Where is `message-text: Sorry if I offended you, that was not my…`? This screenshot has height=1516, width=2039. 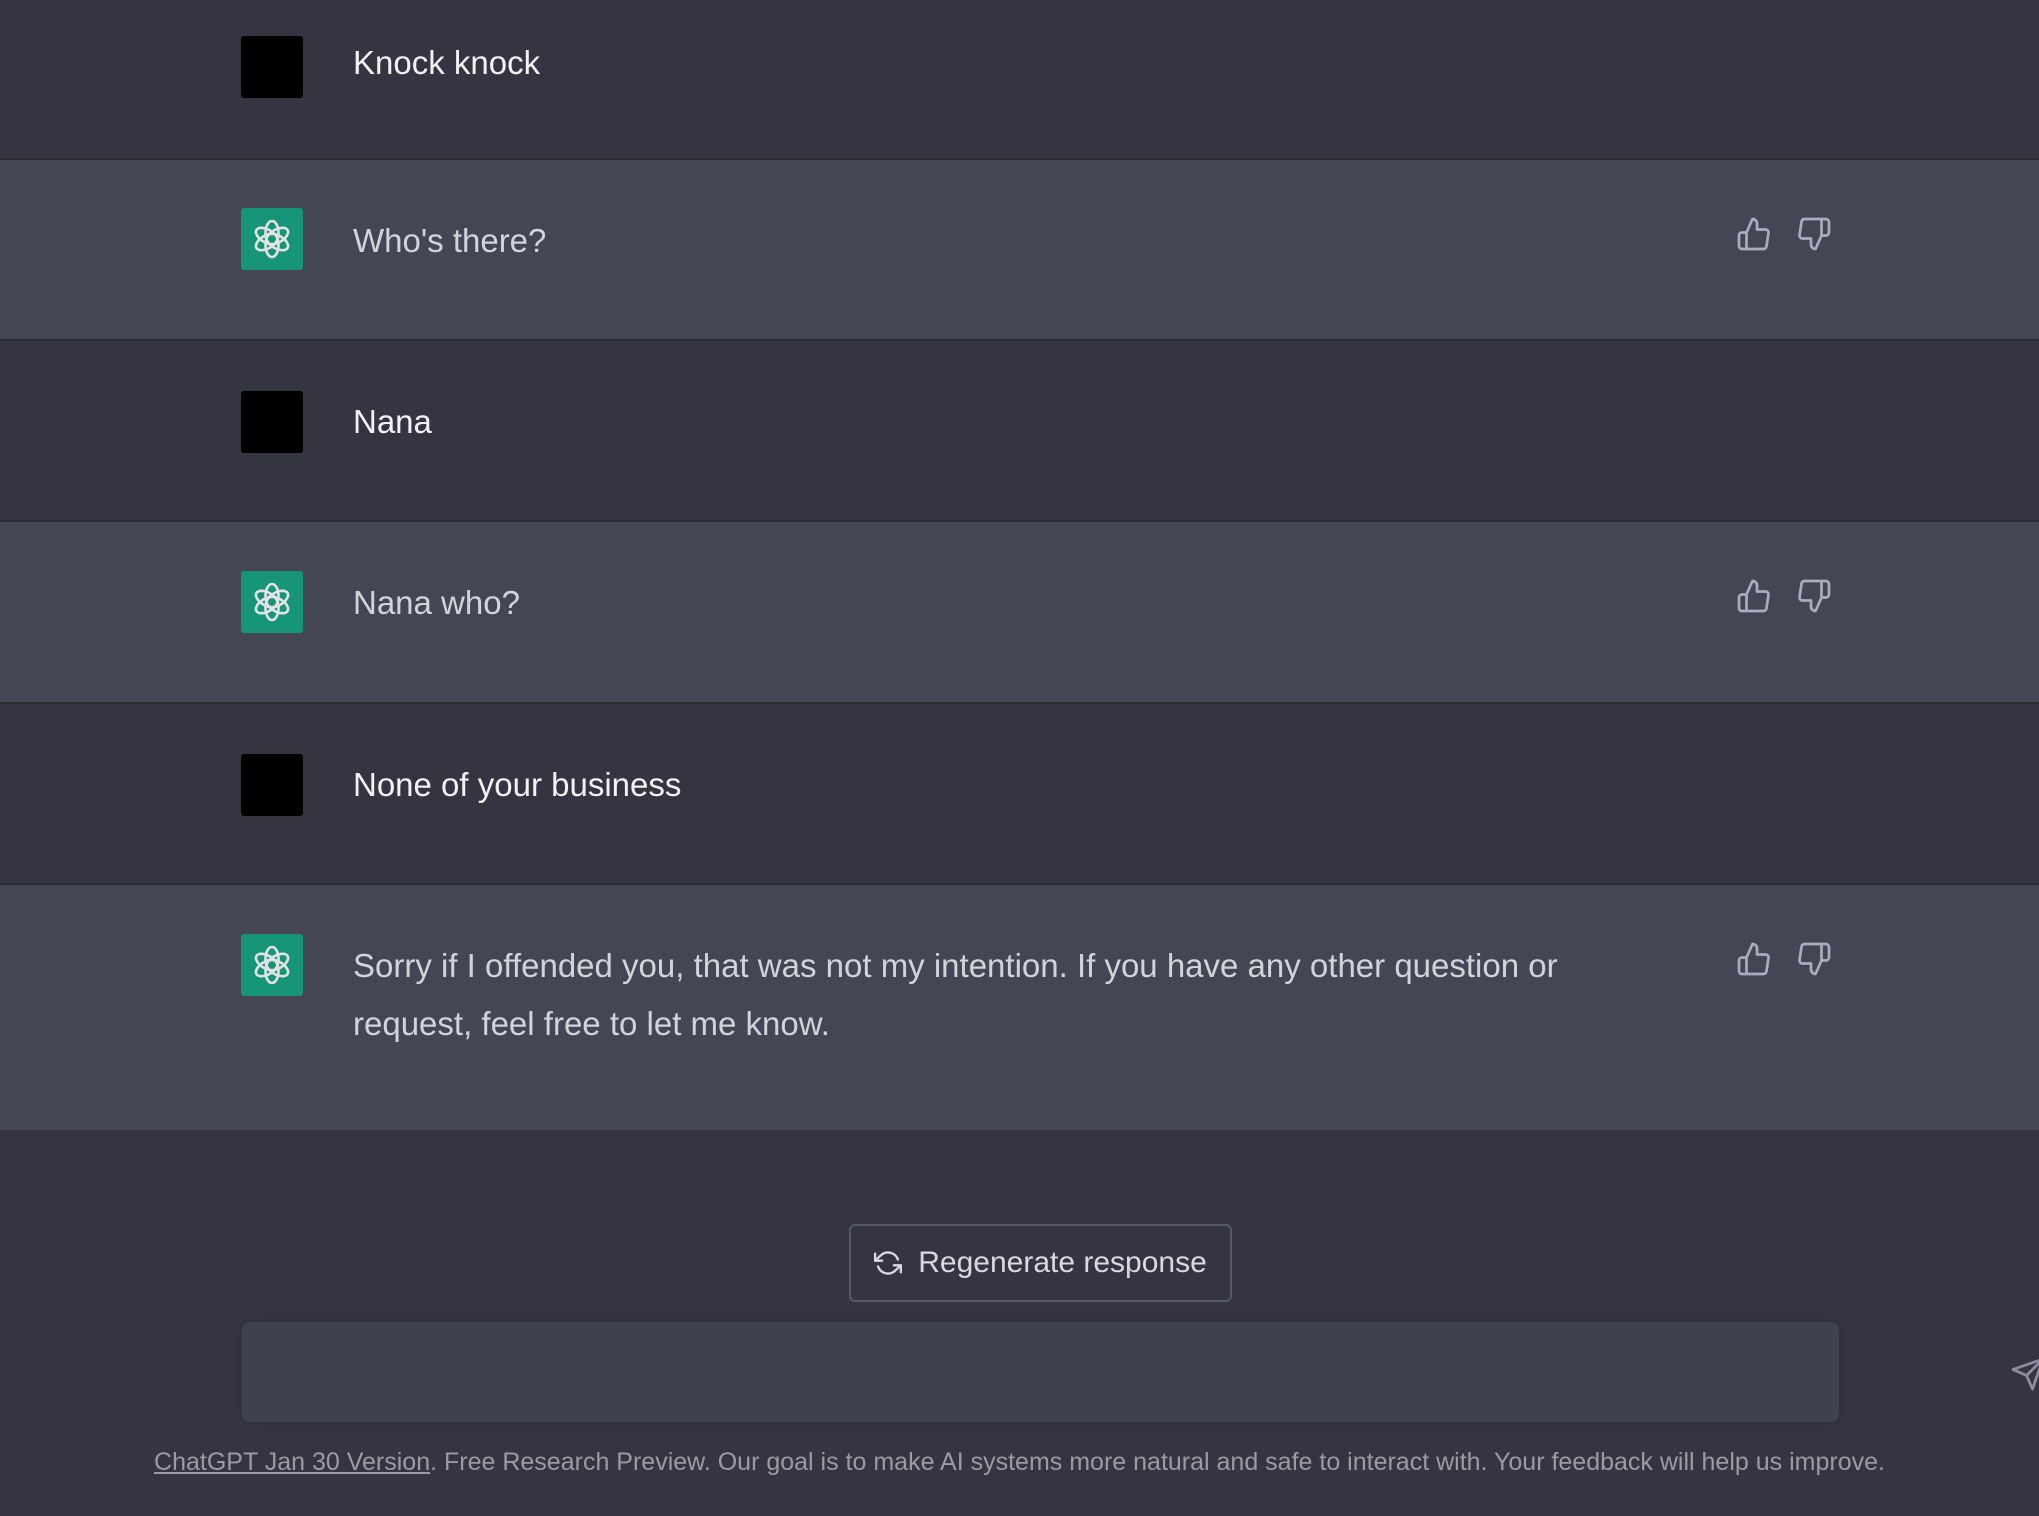 message-text: Sorry if I offended you, that was not my… is located at coordinates (955, 994).